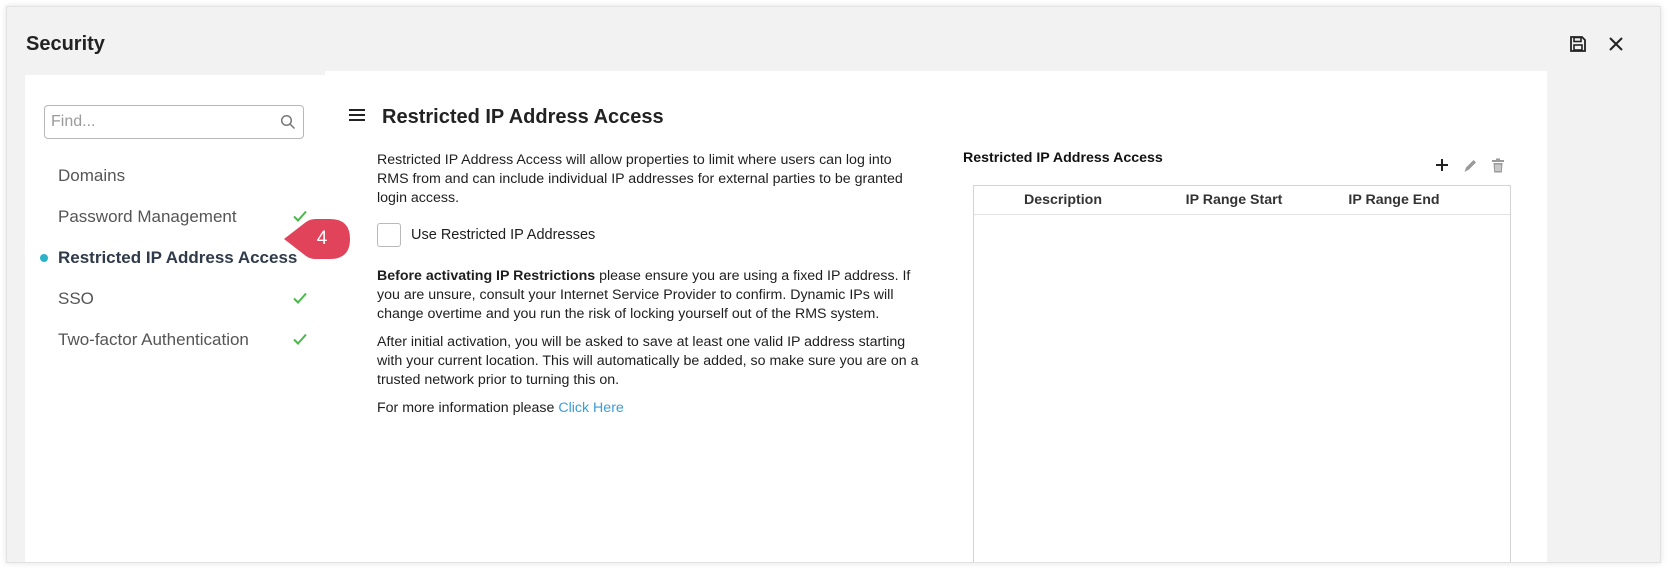 This screenshot has height=569, width=1667. What do you see at coordinates (288, 122) in the screenshot?
I see `search-icon` at bounding box center [288, 122].